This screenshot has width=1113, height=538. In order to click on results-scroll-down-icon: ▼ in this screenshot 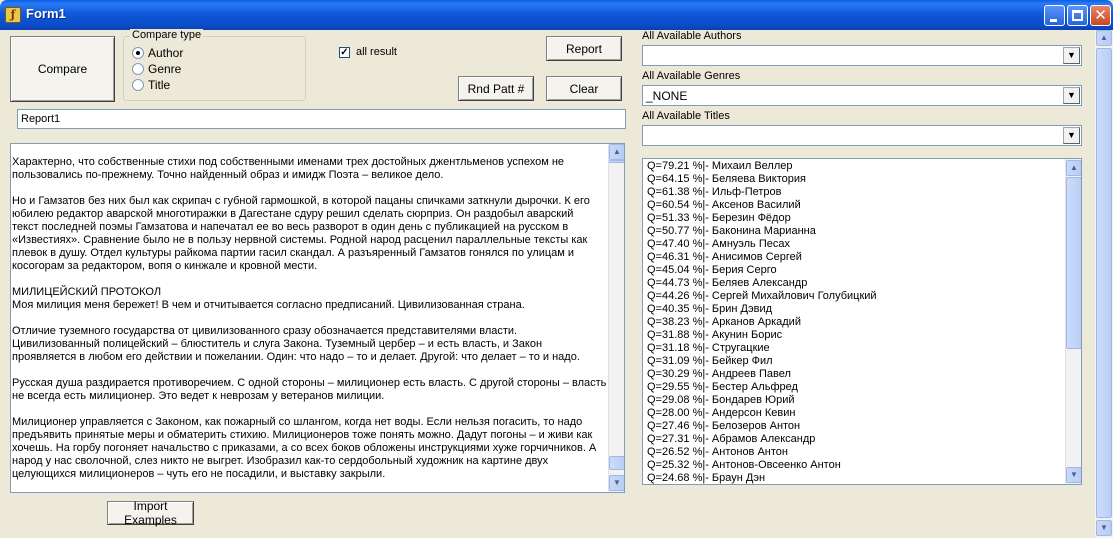, I will do `click(1073, 475)`.